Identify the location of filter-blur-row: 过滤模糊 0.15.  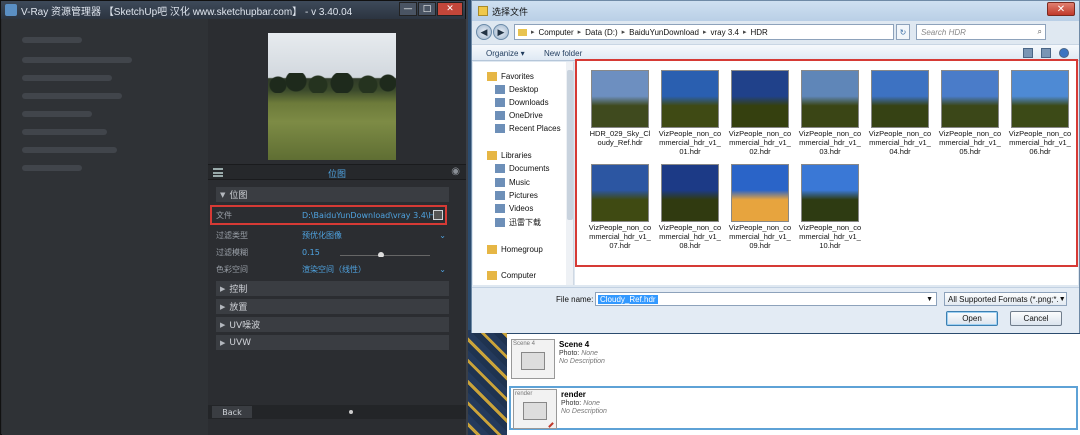
(332, 252).